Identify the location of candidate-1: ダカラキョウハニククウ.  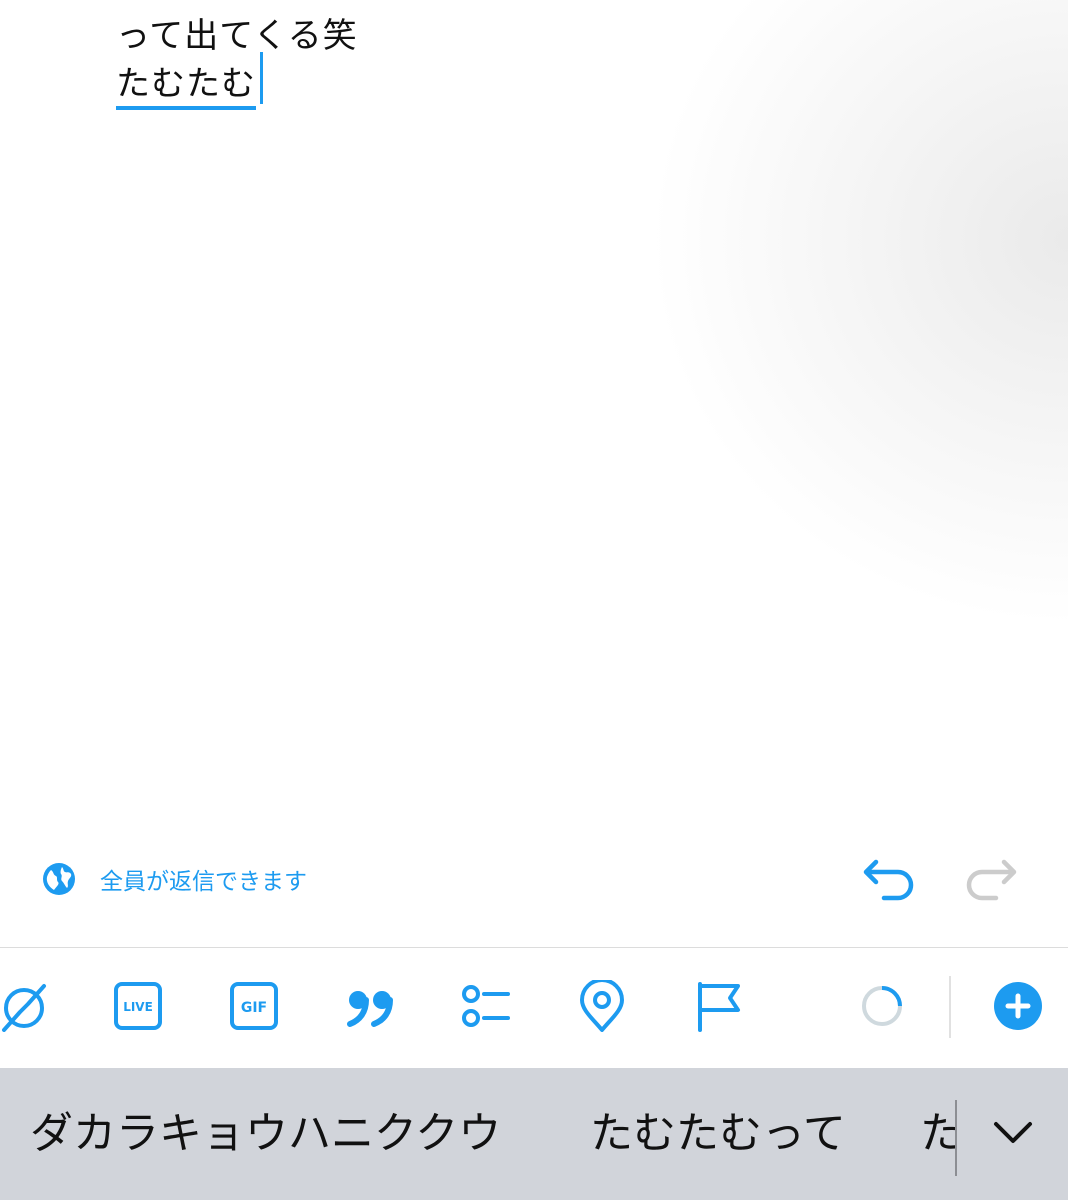
(265, 1134).